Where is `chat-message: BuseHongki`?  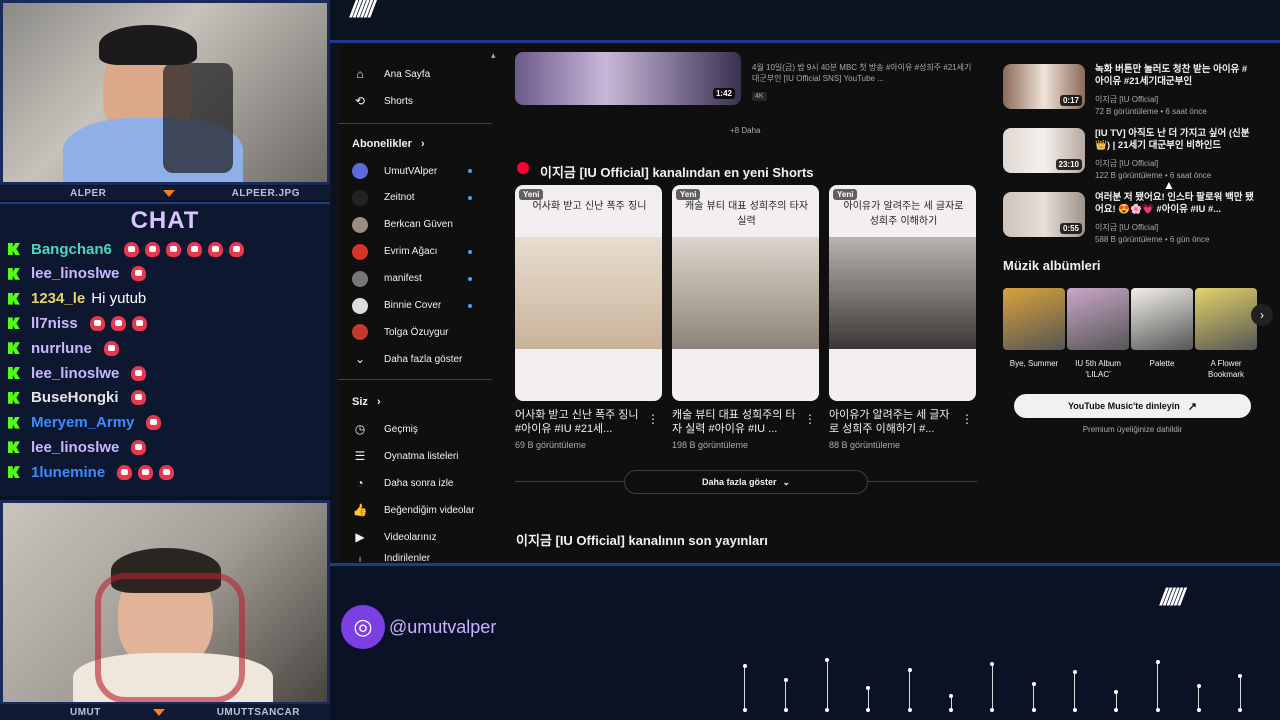 chat-message: BuseHongki is located at coordinates (77, 398).